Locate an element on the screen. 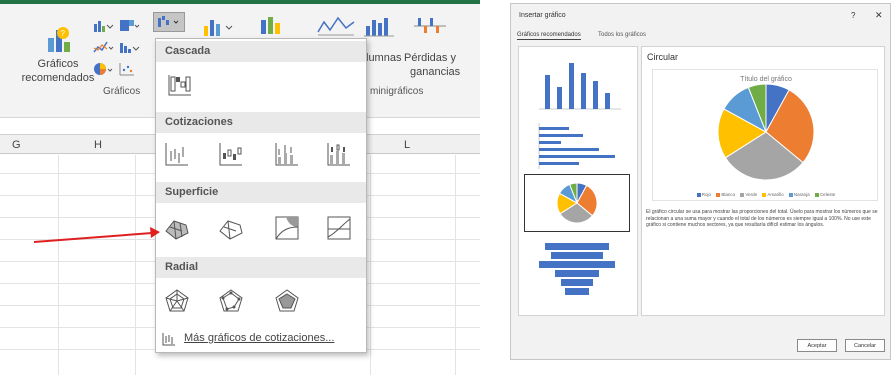 The width and height of the screenshot is (891, 375). tab-recommended: Gráficos recomendados is located at coordinates (549, 36).